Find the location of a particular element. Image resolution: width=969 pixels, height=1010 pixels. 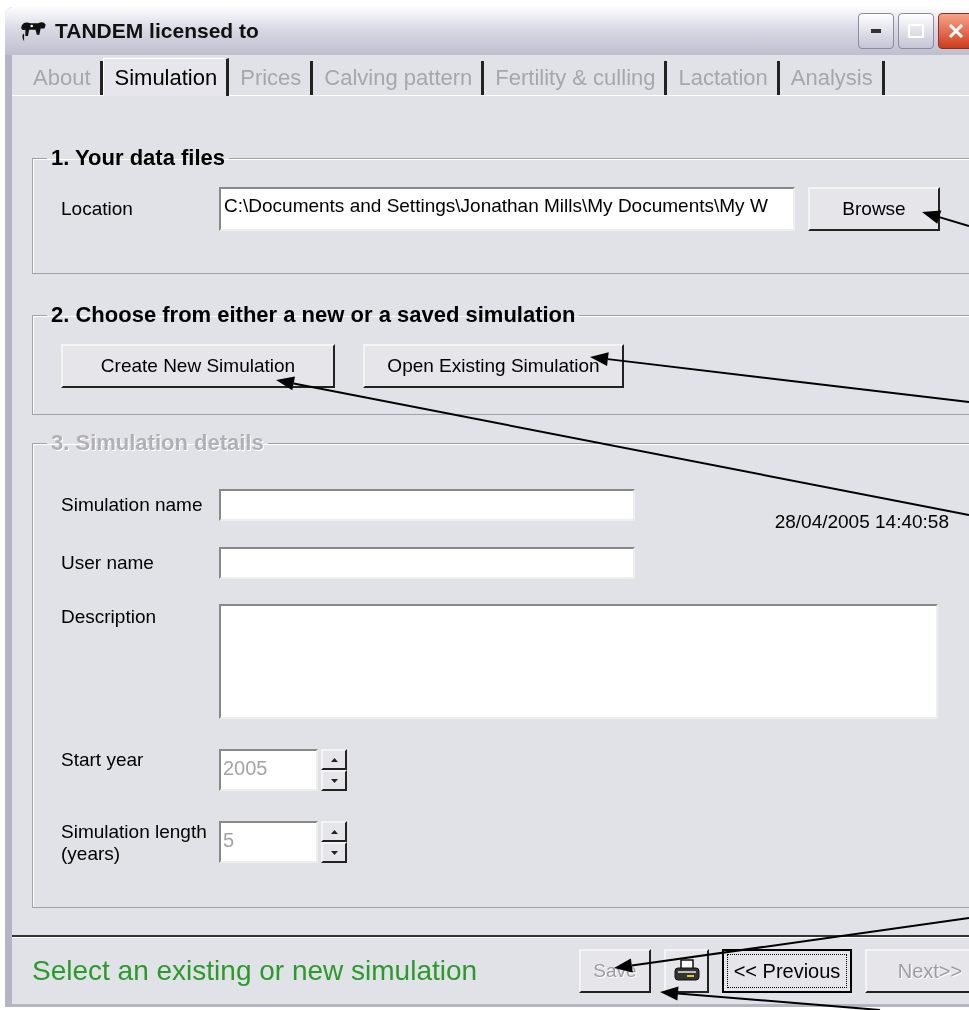

group-title: 2. Choose from either a new or a saved simulation is located at coordinates (313, 315).